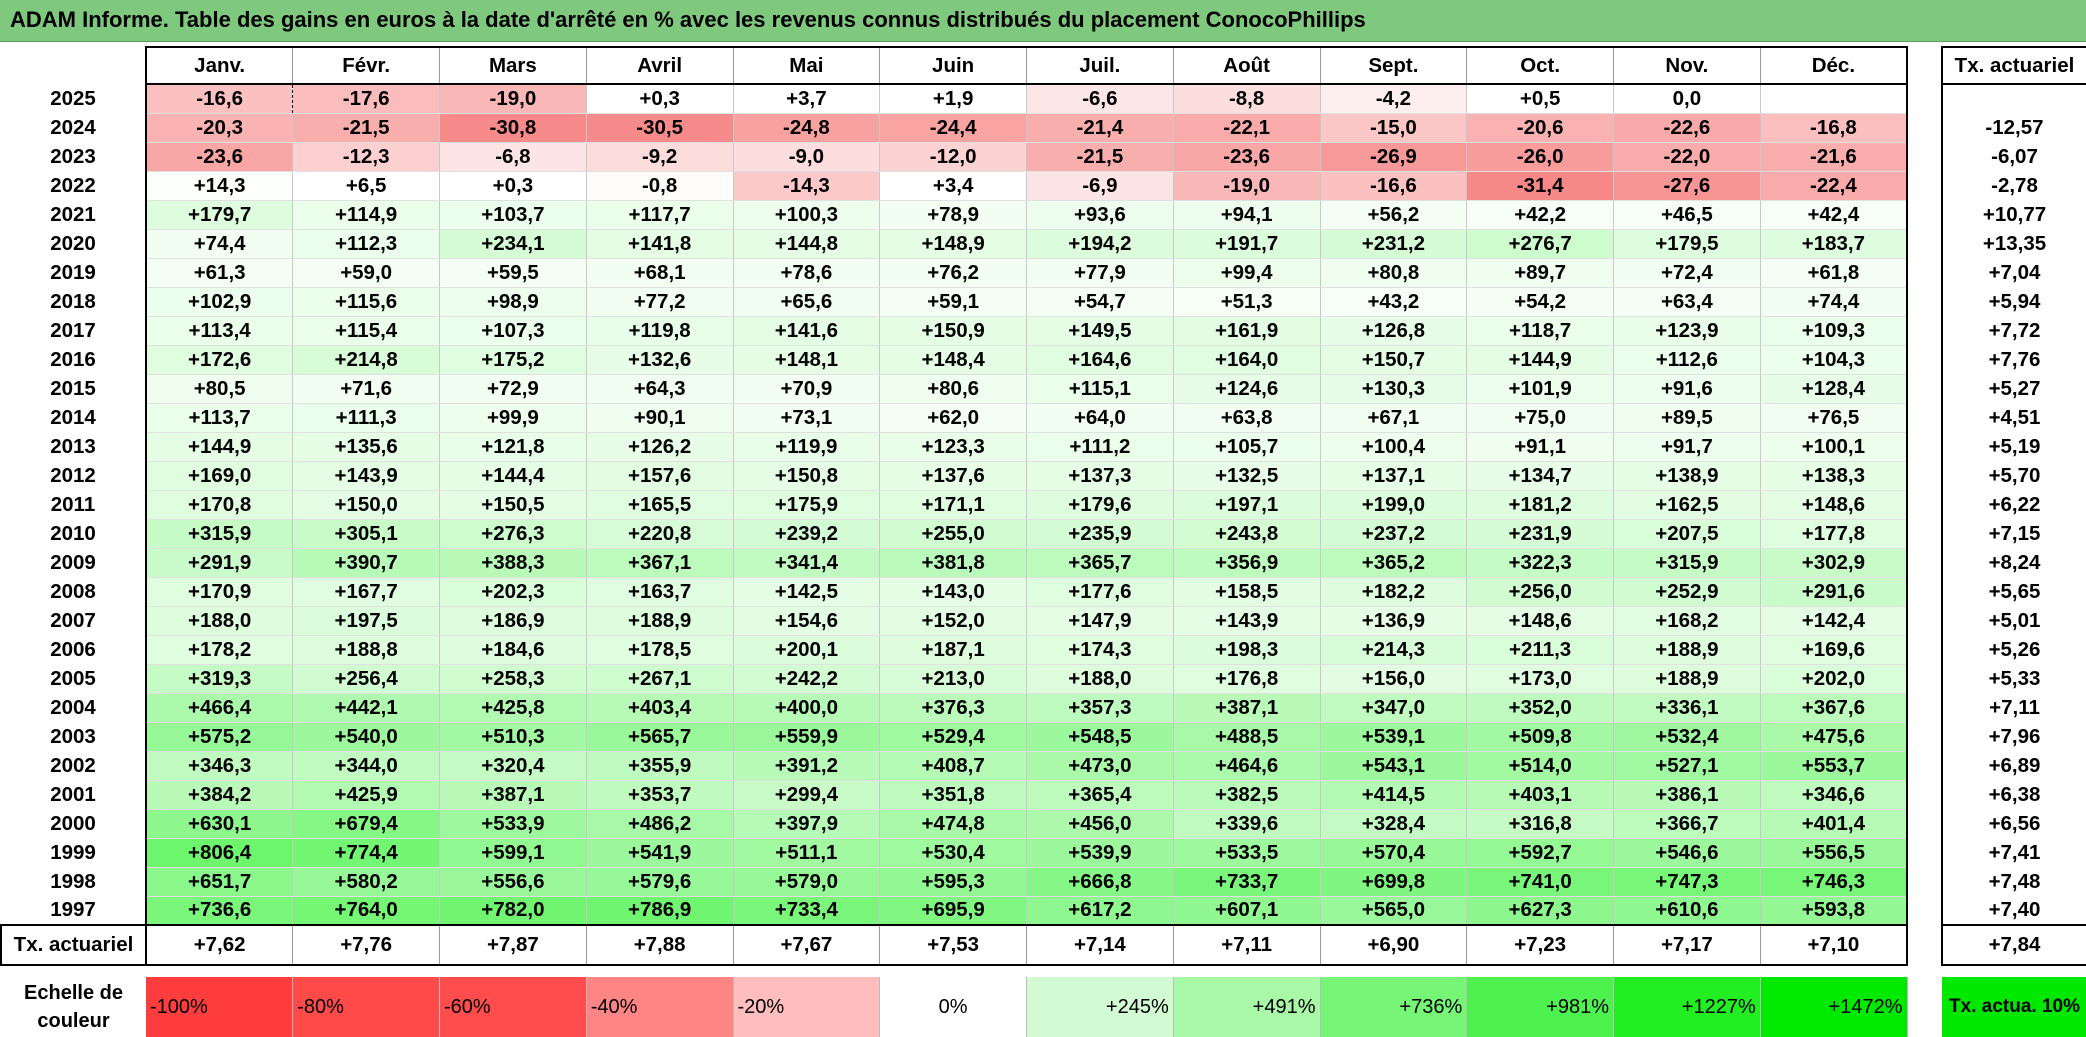 This screenshot has width=2086, height=1037. What do you see at coordinates (1834, 447) in the screenshot?
I see `gain-cell: +100,1` at bounding box center [1834, 447].